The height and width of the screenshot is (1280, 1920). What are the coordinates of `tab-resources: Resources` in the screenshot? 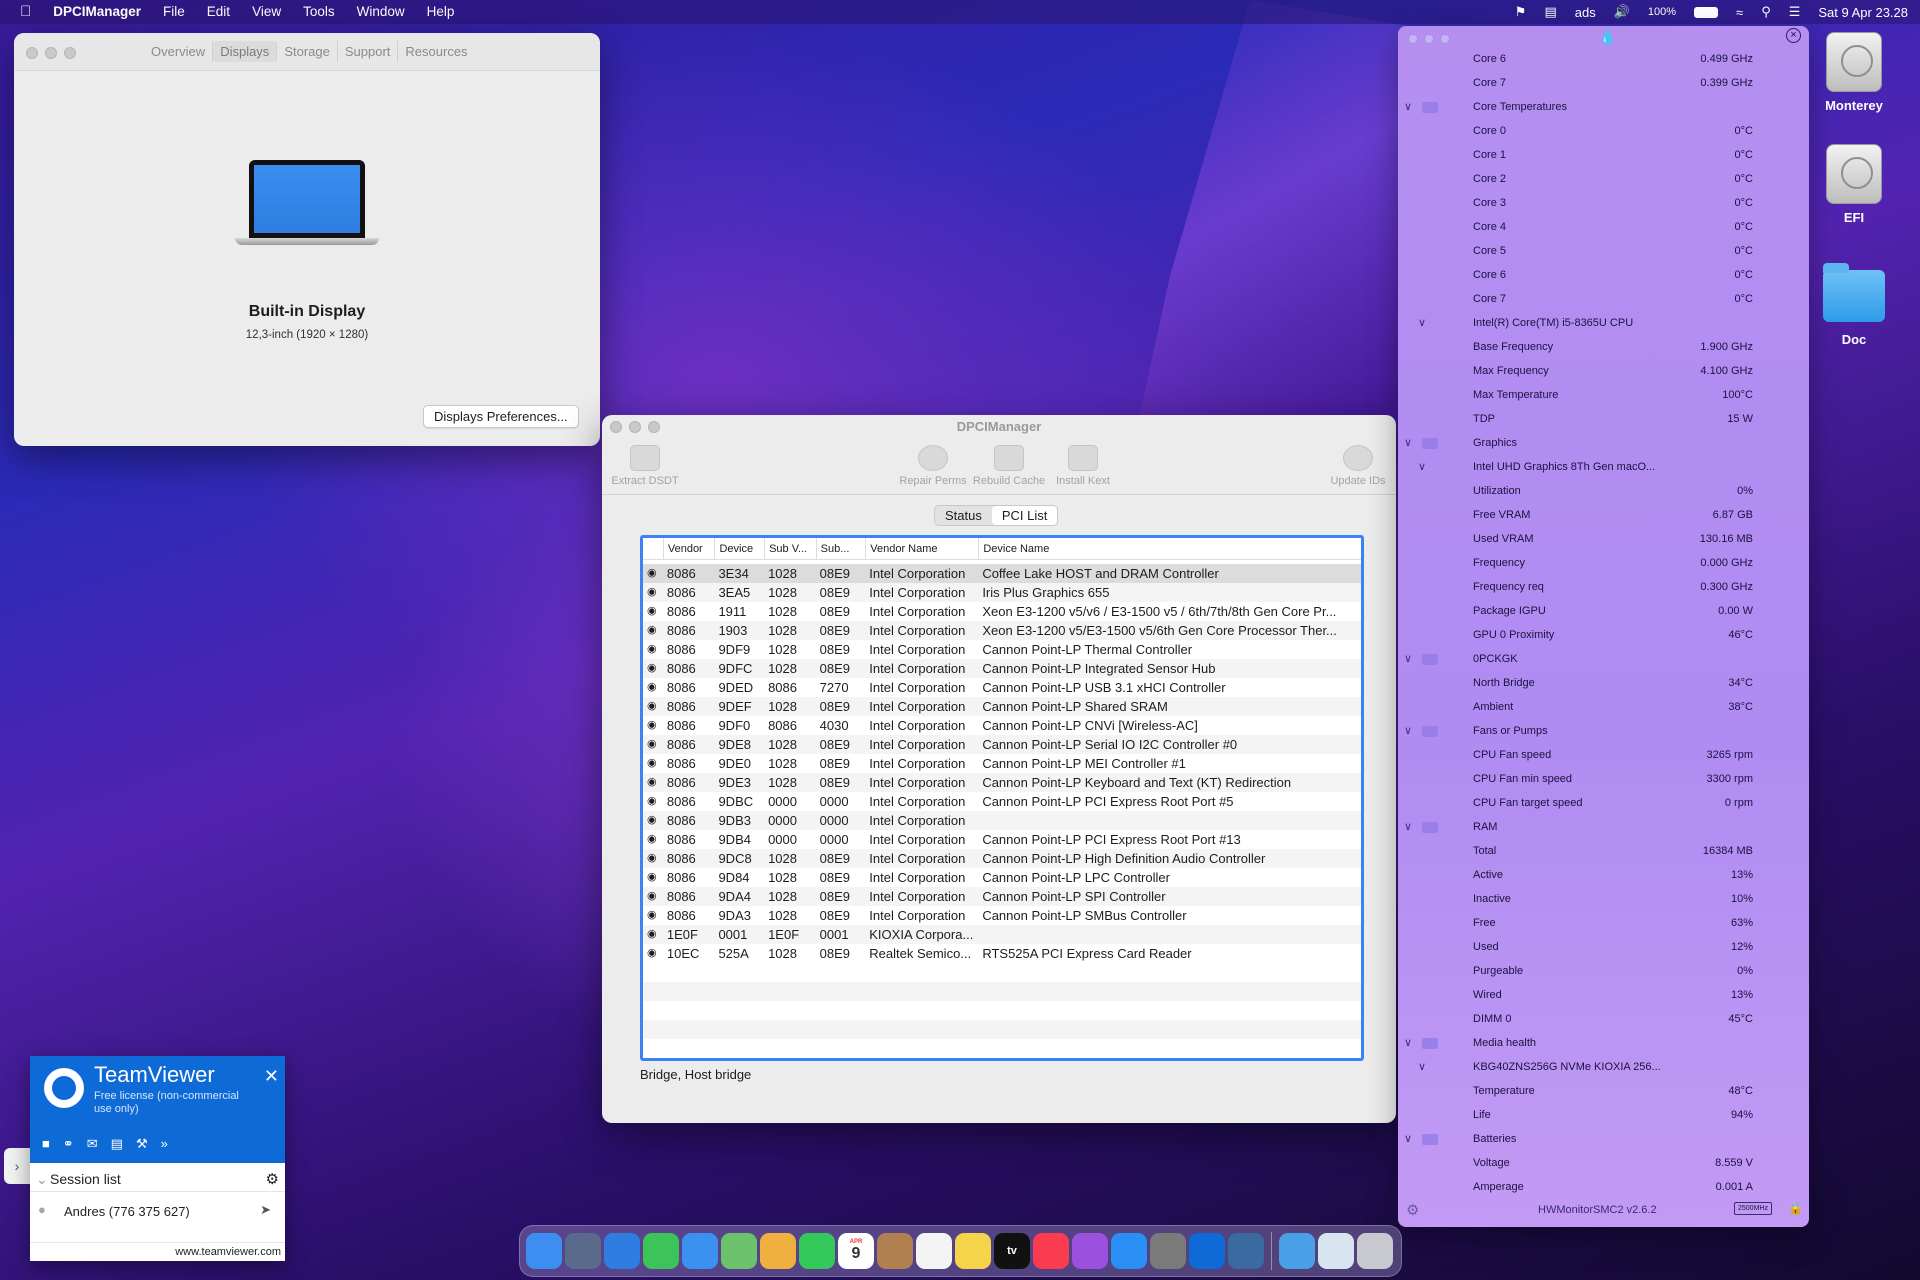 It's located at (436, 51).